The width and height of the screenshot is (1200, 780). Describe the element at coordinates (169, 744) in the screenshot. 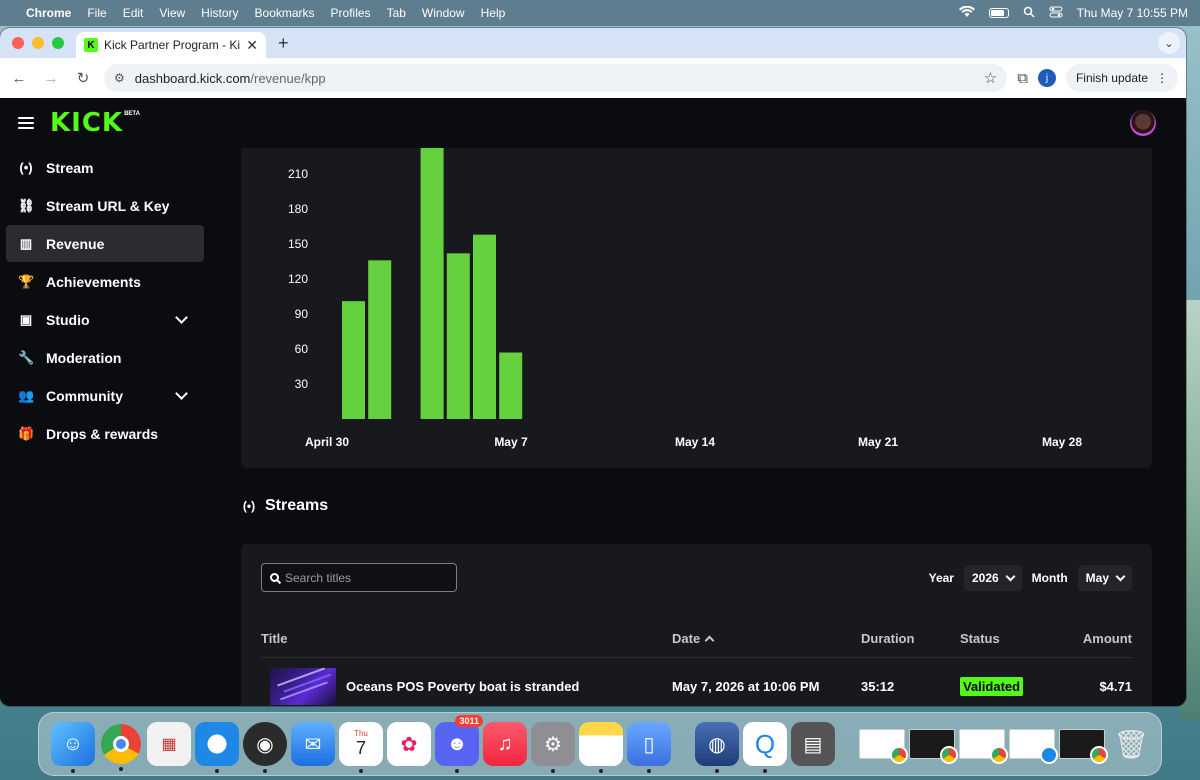

I see `launchpad-icon: ▦` at that location.